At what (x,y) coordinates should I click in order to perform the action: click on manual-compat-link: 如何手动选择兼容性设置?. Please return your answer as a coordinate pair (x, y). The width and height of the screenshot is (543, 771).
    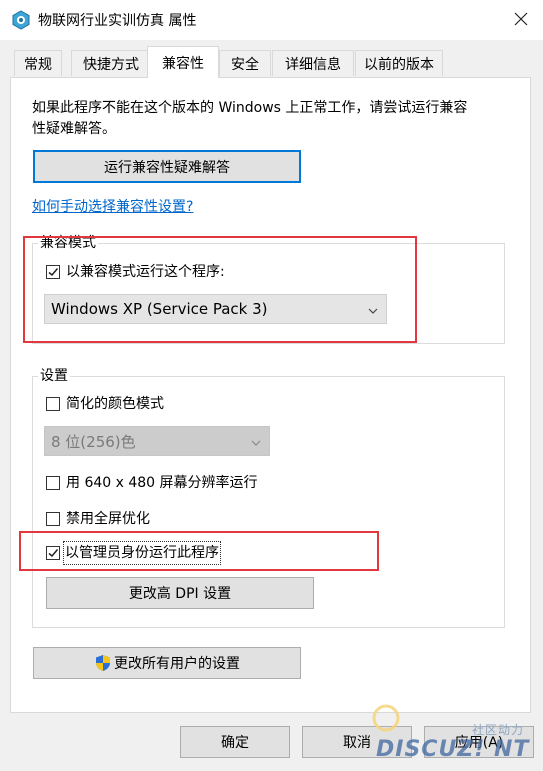
    Looking at the image, I should click on (112, 206).